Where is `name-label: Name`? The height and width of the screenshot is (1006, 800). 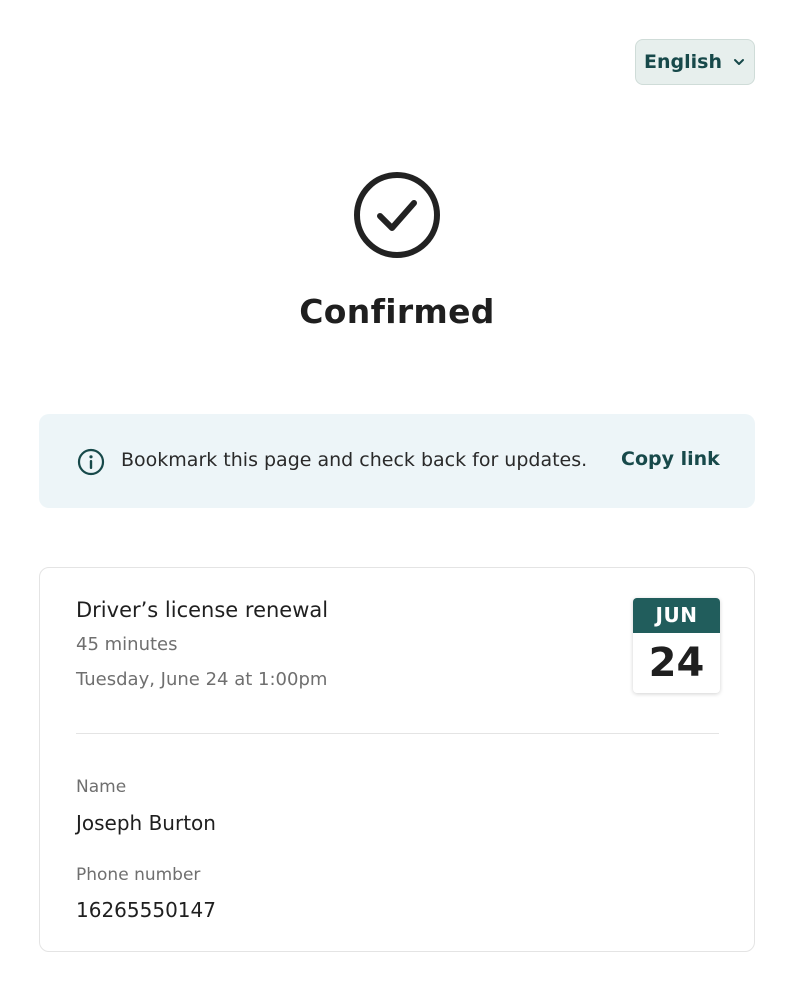 name-label: Name is located at coordinates (101, 787).